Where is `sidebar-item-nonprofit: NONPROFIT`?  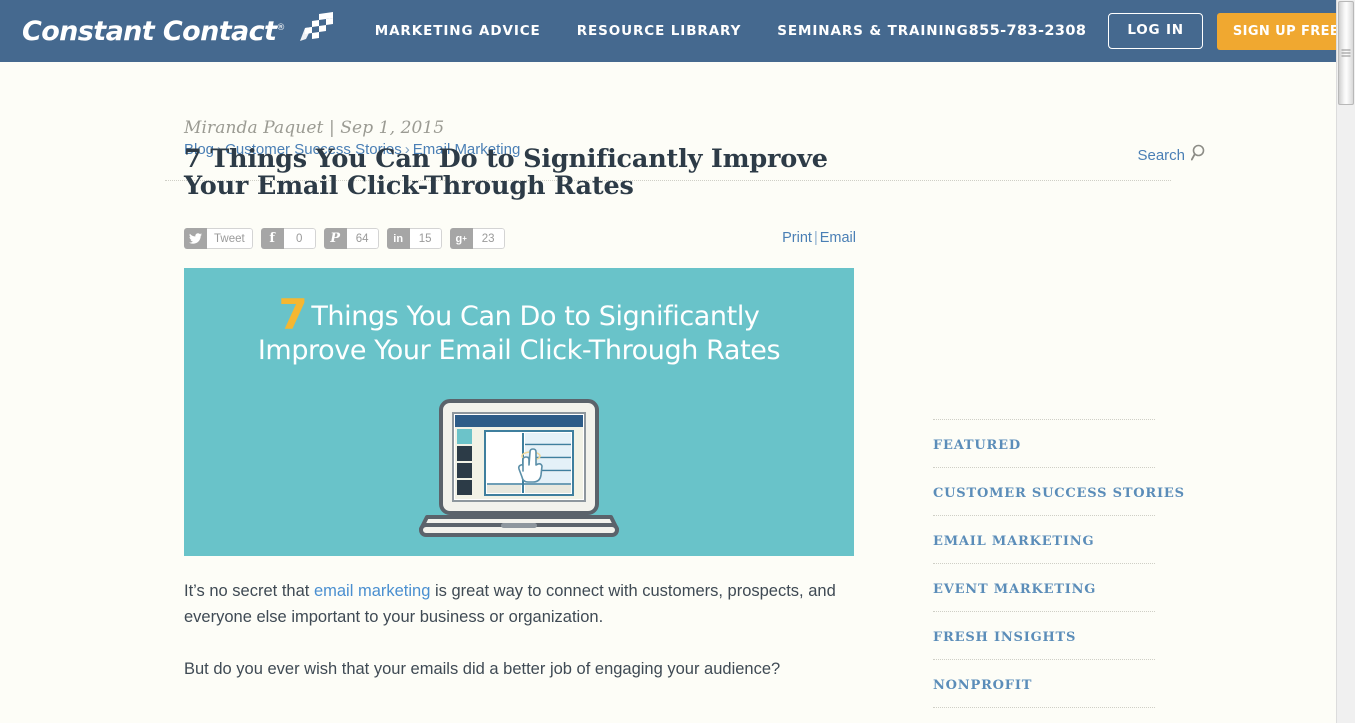
sidebar-item-nonprofit: NONPROFIT is located at coordinates (1044, 683).